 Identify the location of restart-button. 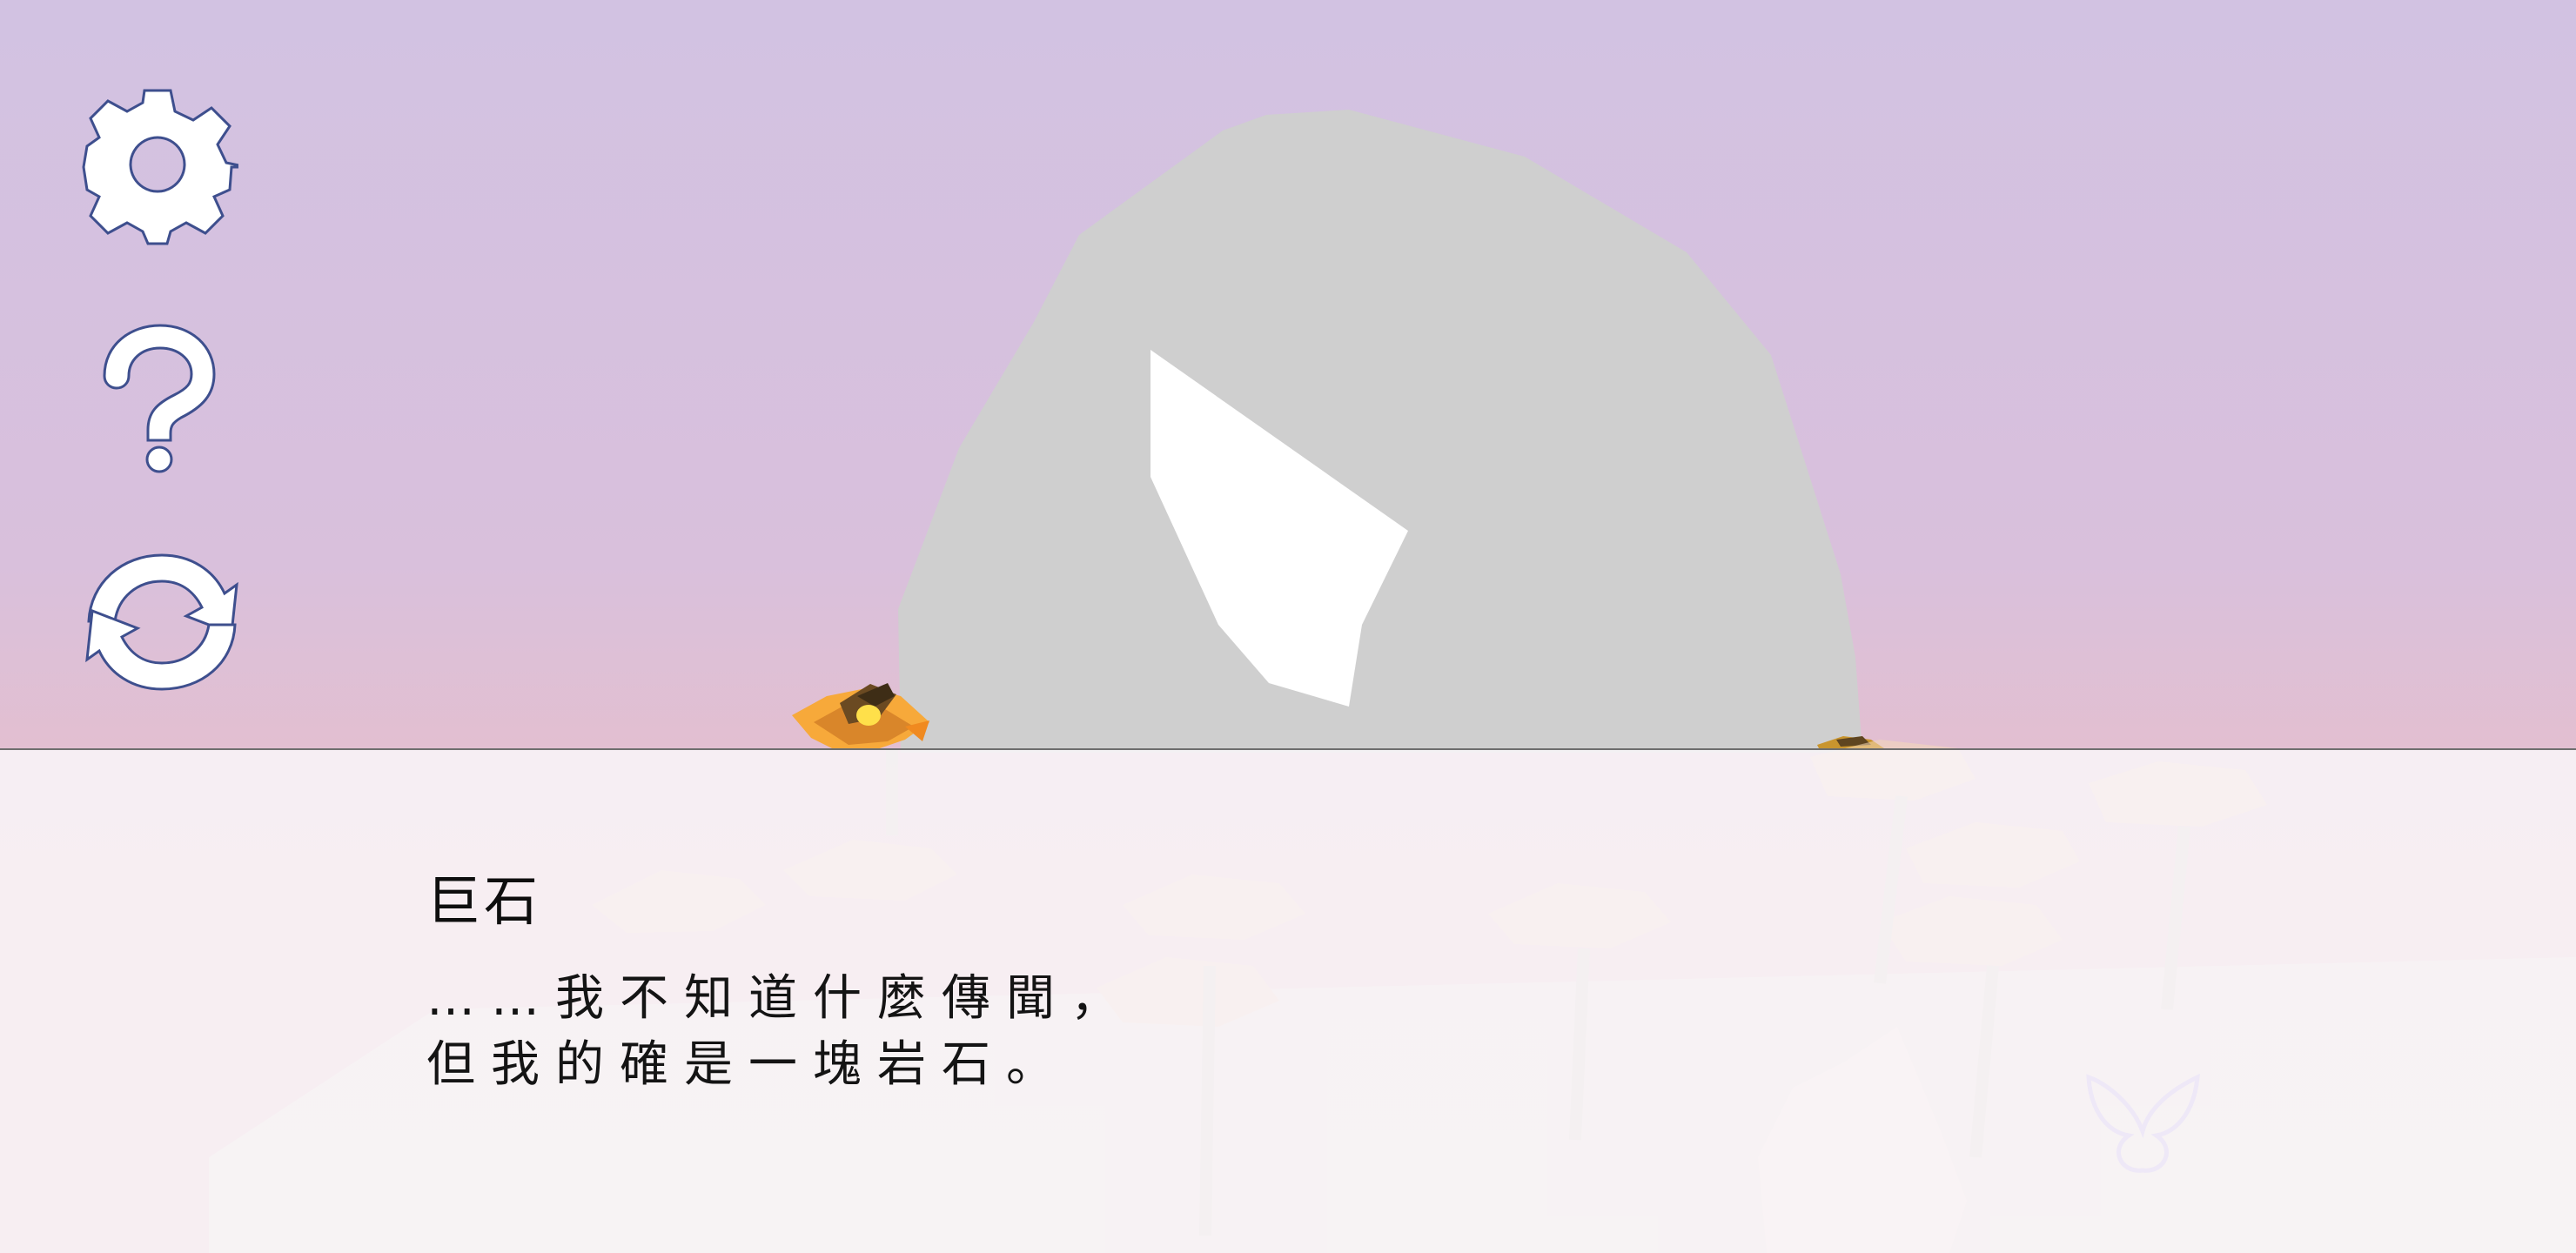
(162, 622).